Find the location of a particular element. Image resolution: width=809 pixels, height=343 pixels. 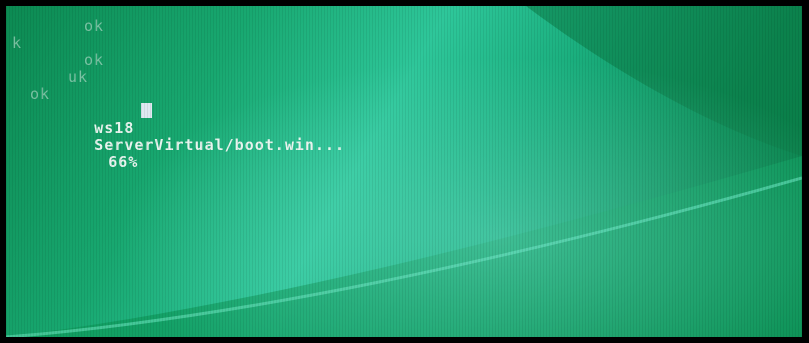

console-status: uk is located at coordinates (78, 77).